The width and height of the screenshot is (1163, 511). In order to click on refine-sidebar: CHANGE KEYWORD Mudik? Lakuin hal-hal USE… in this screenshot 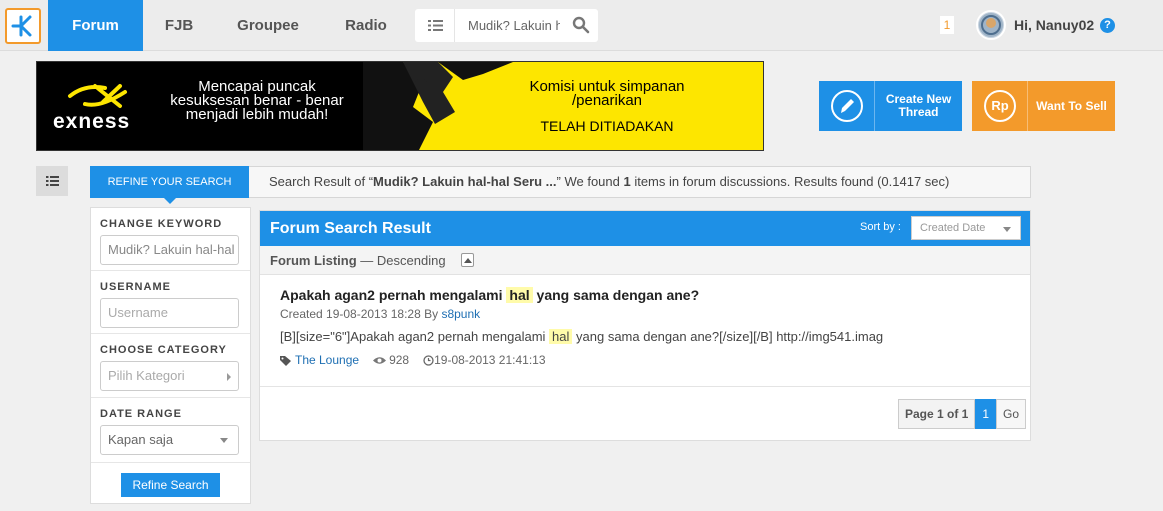, I will do `click(170, 355)`.